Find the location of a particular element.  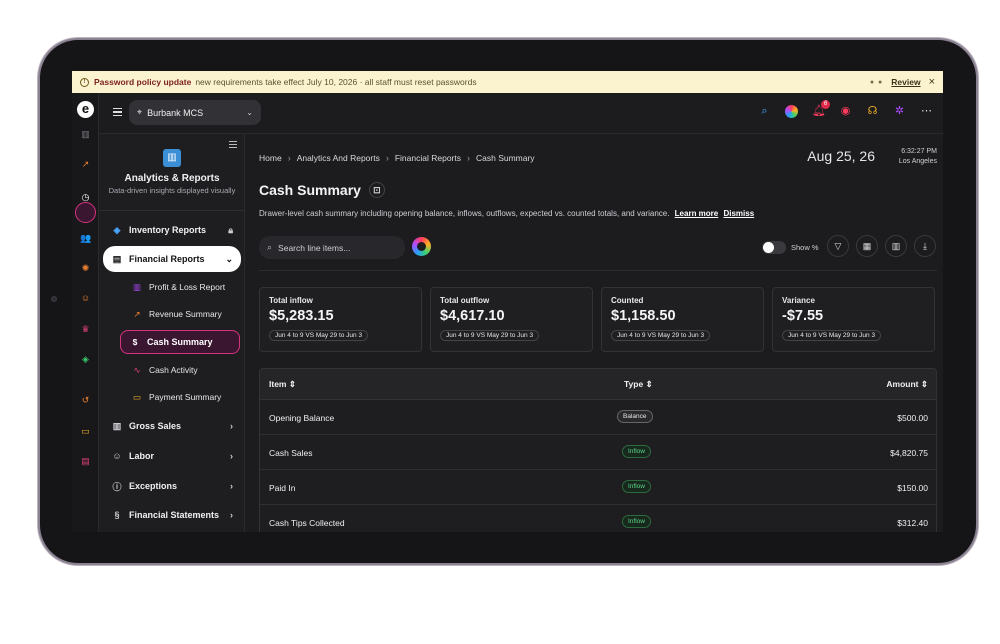

clock-icon: ◷ is located at coordinates (85, 197).